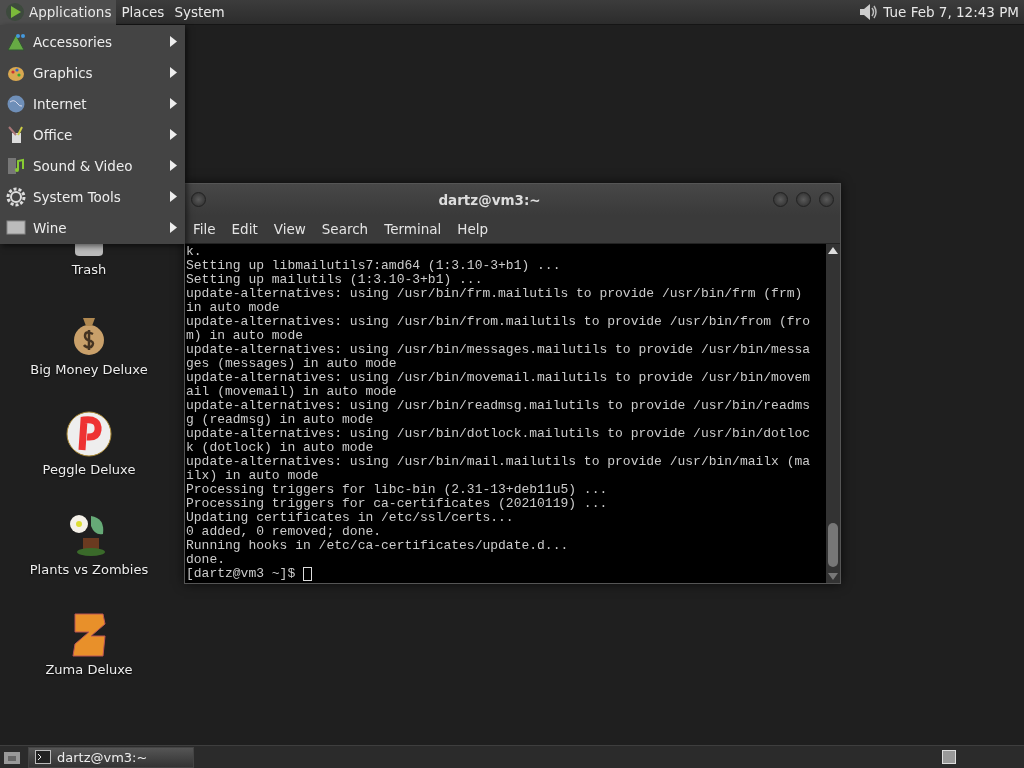  I want to click on close-button, so click(826, 199).